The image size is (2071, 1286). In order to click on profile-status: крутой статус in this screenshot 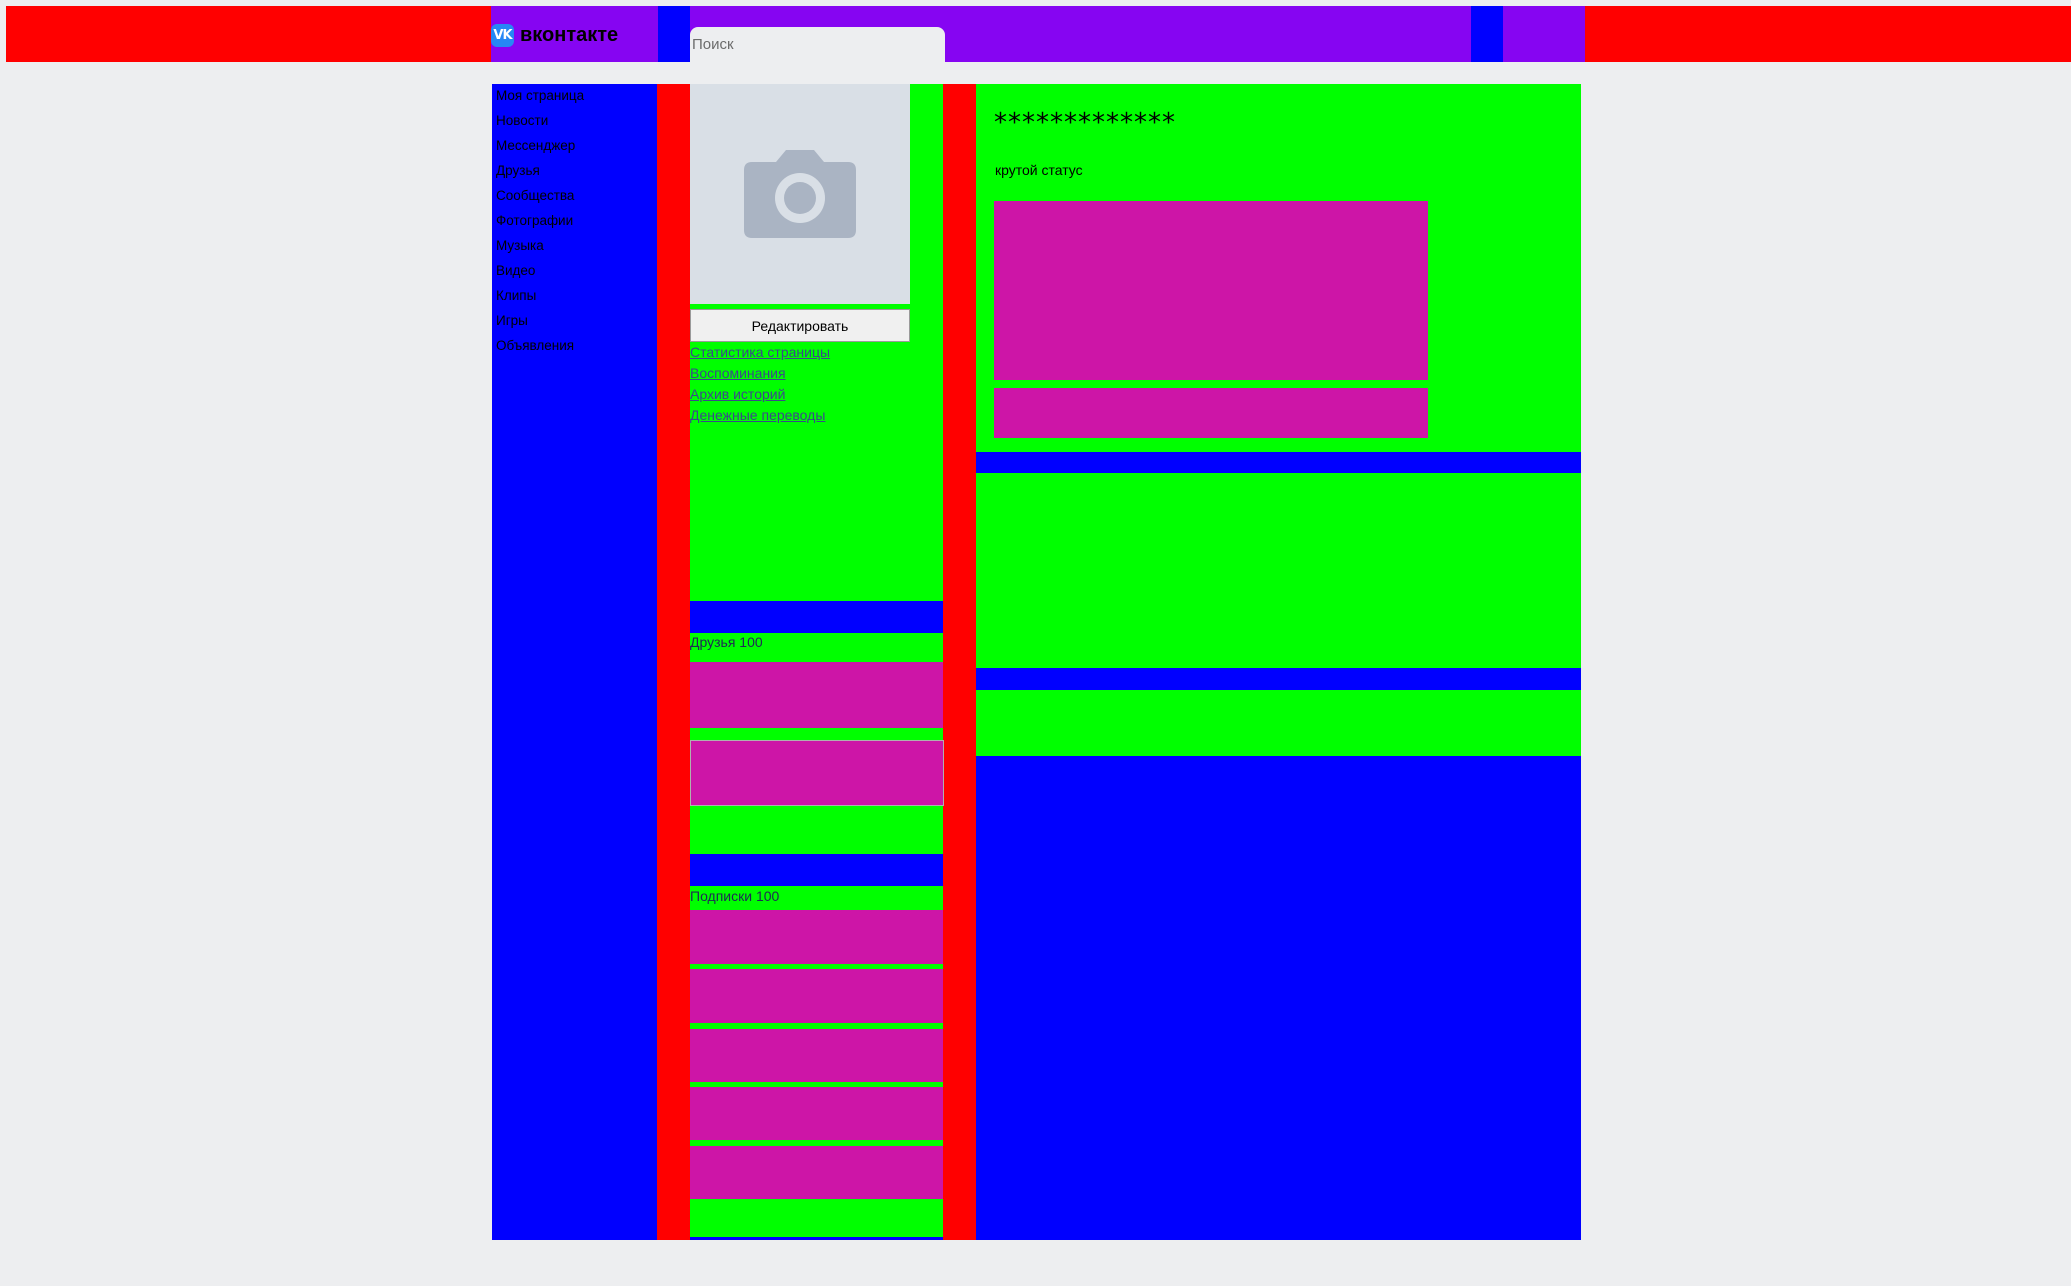, I will do `click(1039, 170)`.